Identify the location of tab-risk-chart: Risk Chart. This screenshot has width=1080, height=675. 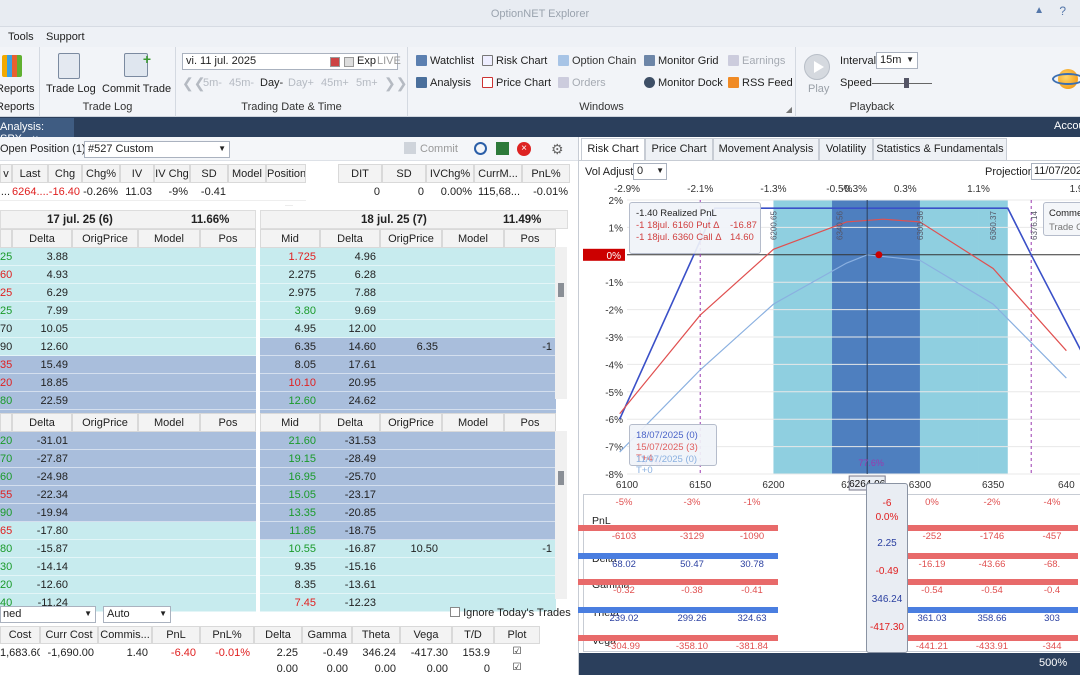
(613, 149).